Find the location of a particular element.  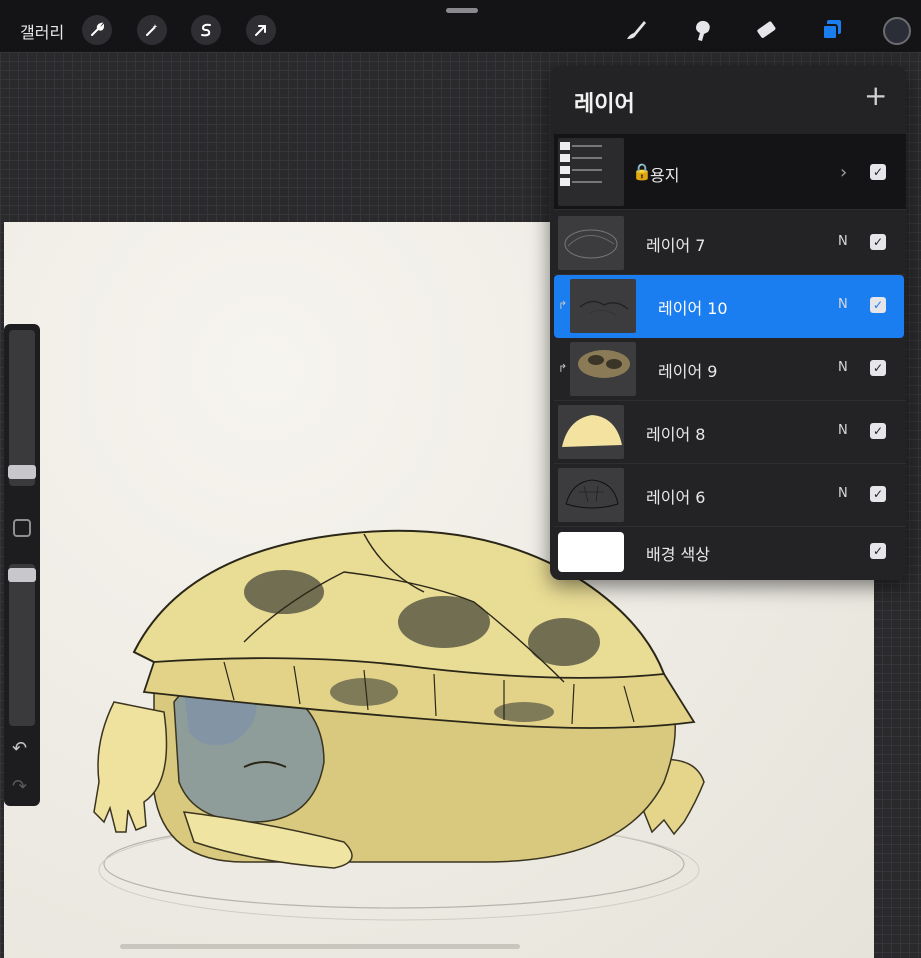

layer-row: ↱ 레이어 9 N ✓ is located at coordinates (730, 369).